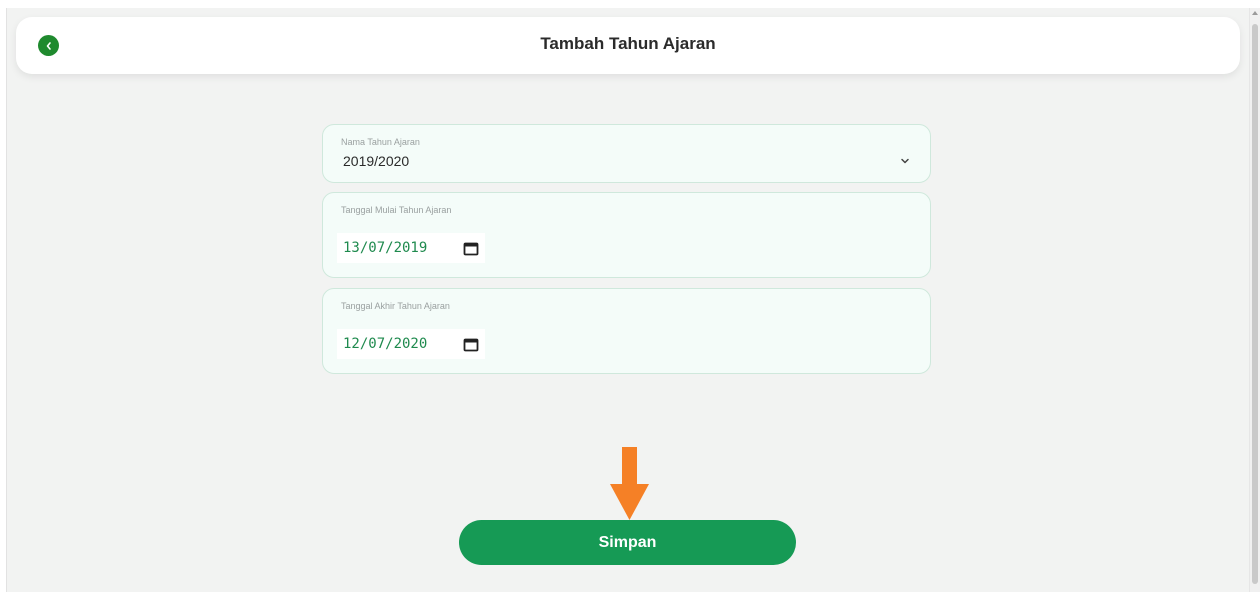 The image size is (1260, 592). What do you see at coordinates (395, 306) in the screenshot?
I see `end-date-label: Tanggal Akhir Tahun Ajaran` at bounding box center [395, 306].